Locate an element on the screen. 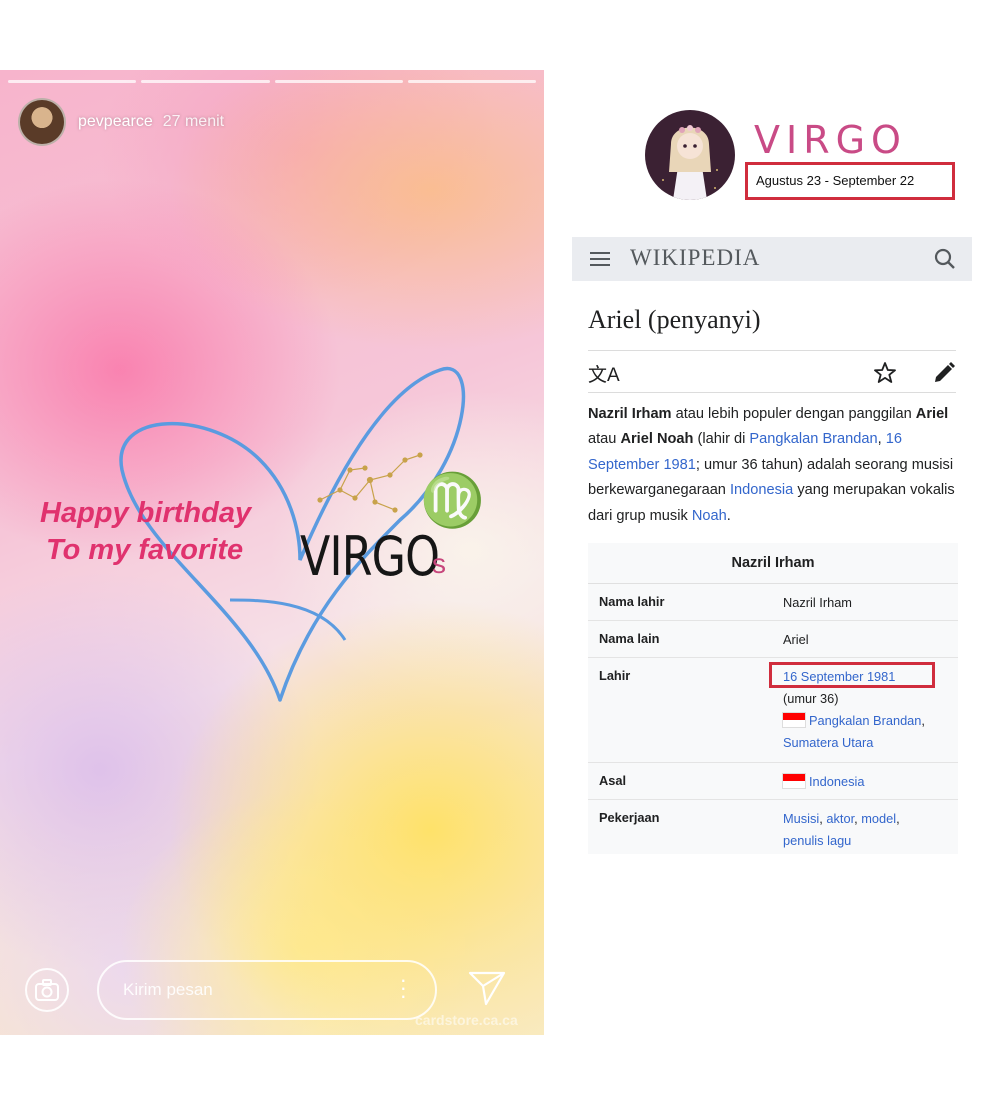  infobox-label: Pekerjaan is located at coordinates (629, 817).